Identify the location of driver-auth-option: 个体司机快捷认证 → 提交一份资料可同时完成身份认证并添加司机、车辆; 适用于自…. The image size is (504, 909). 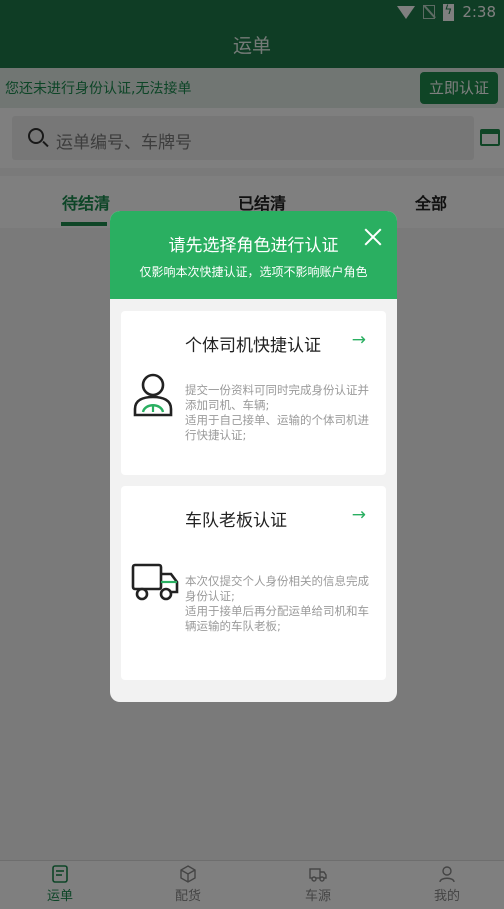
(253, 393).